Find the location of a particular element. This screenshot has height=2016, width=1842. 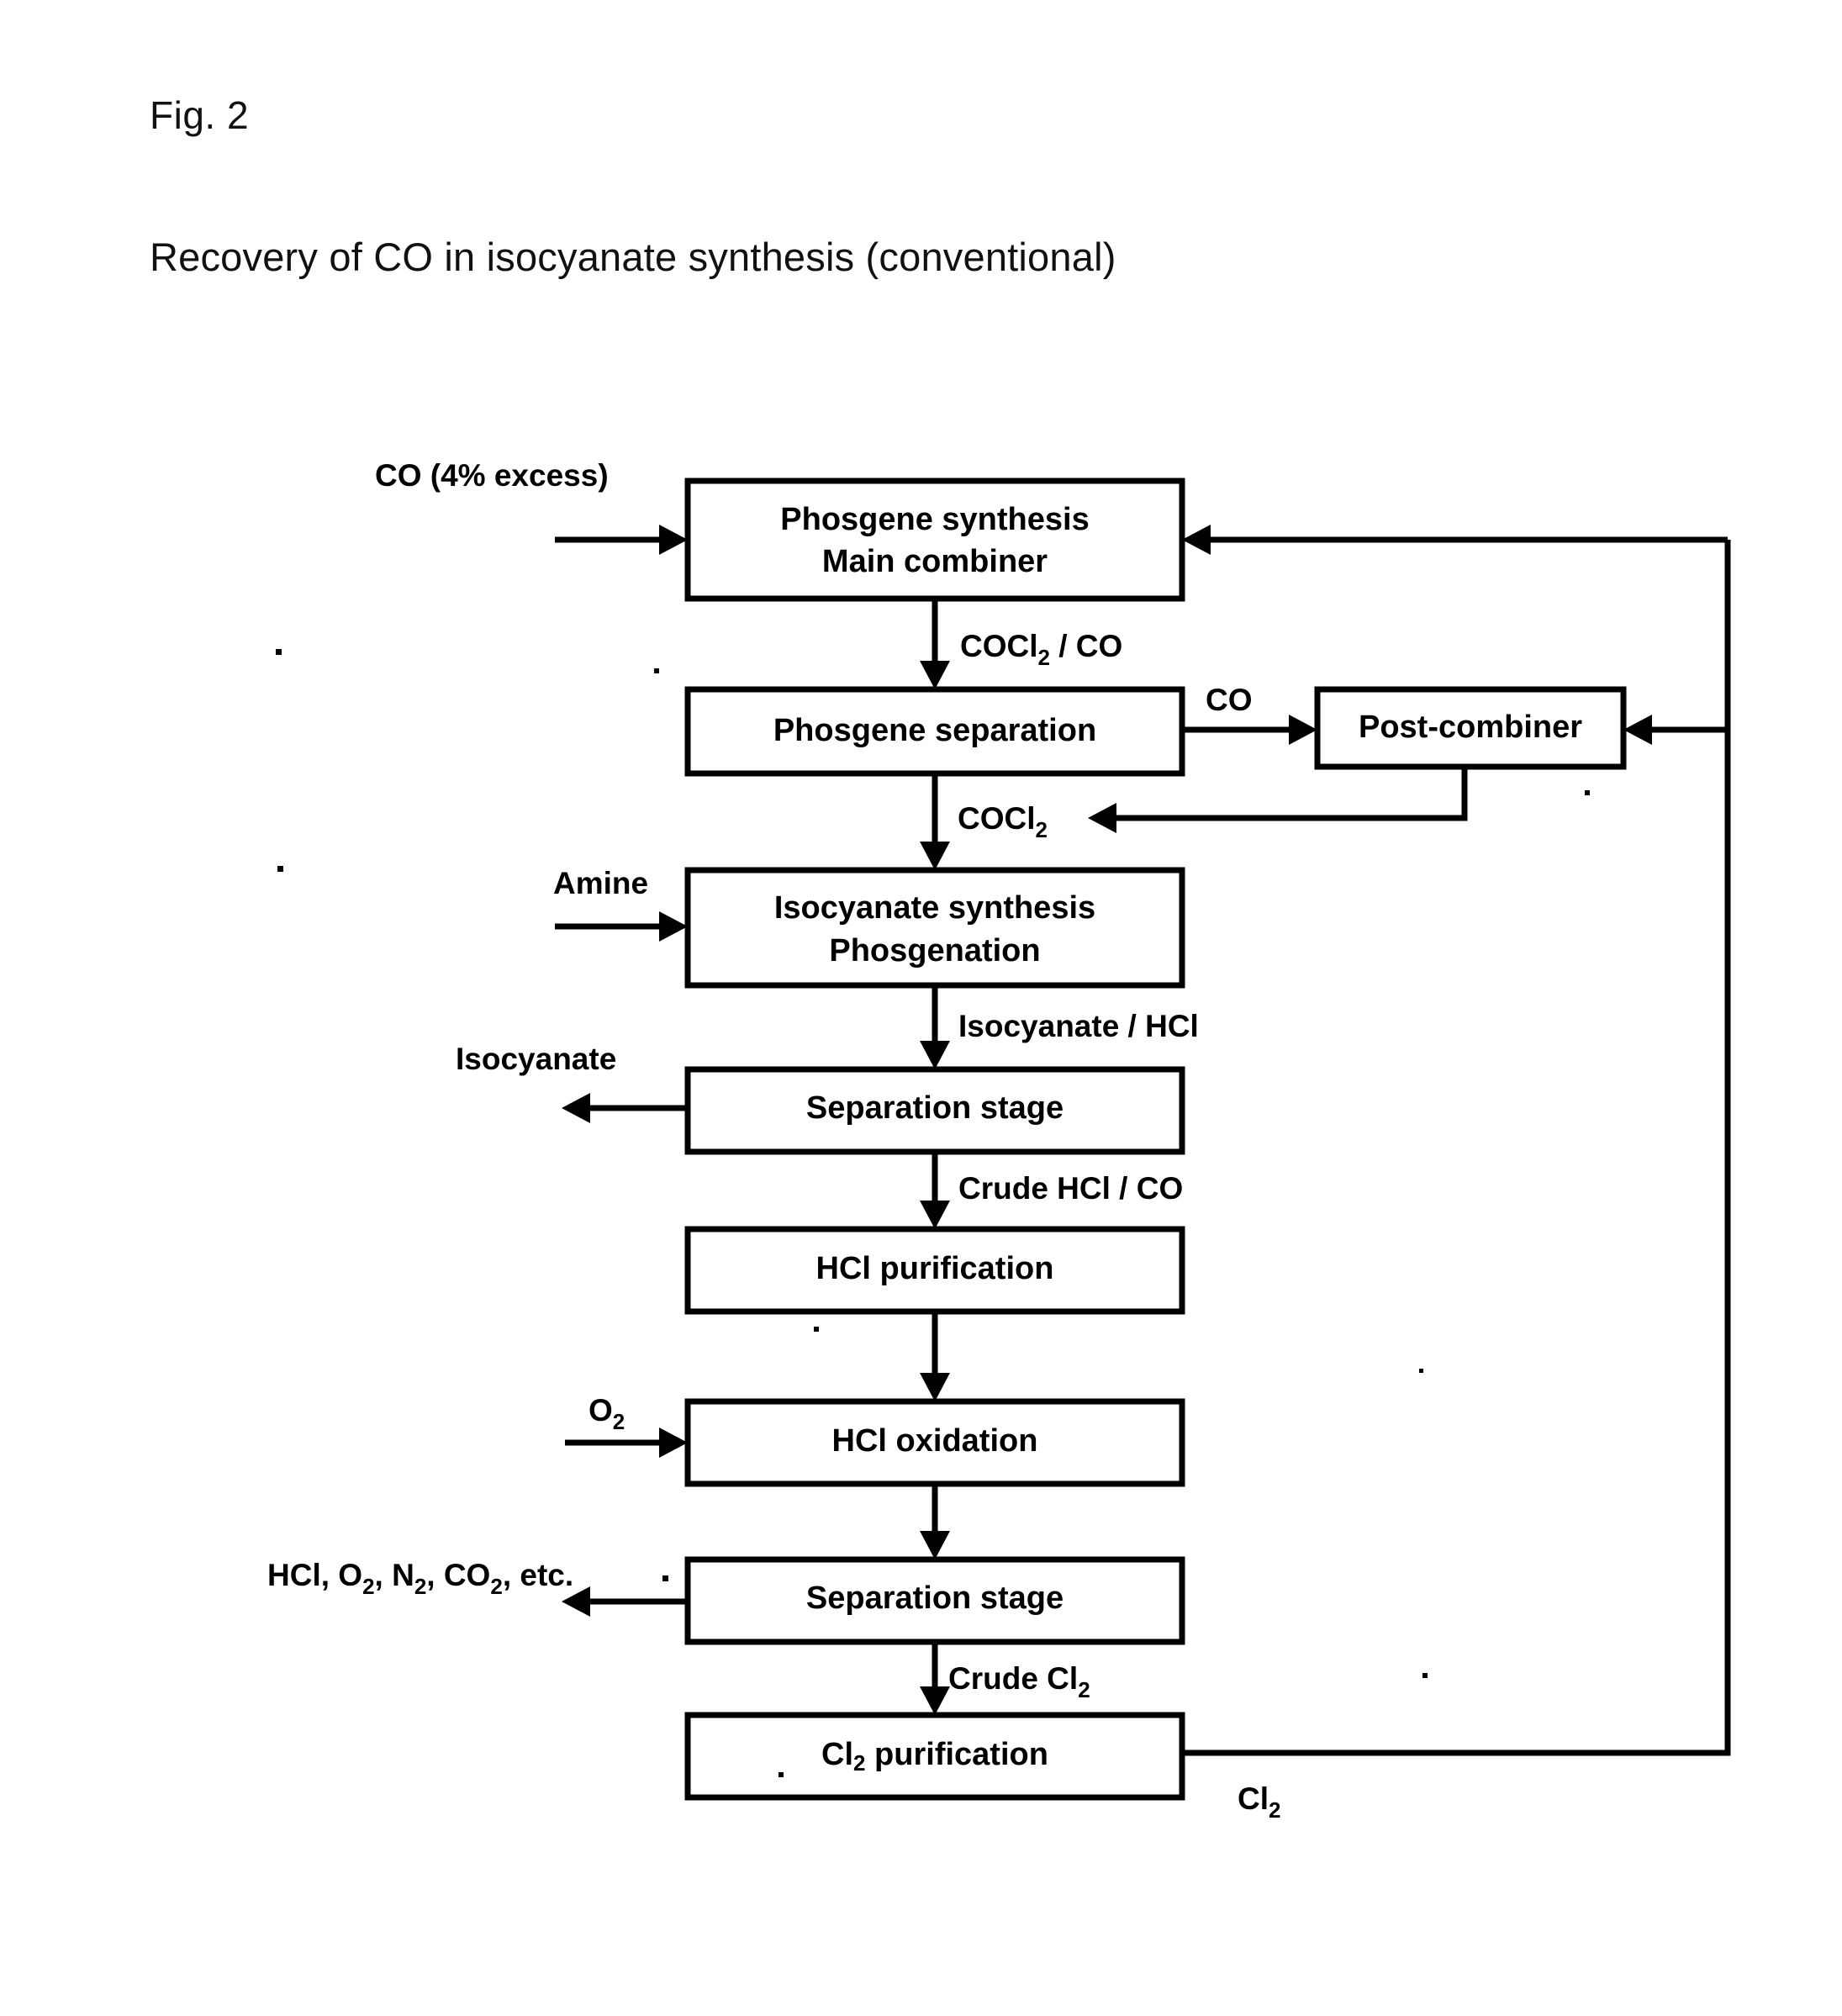

edge-co-to-post-combiner is located at coordinates (1249, 730).